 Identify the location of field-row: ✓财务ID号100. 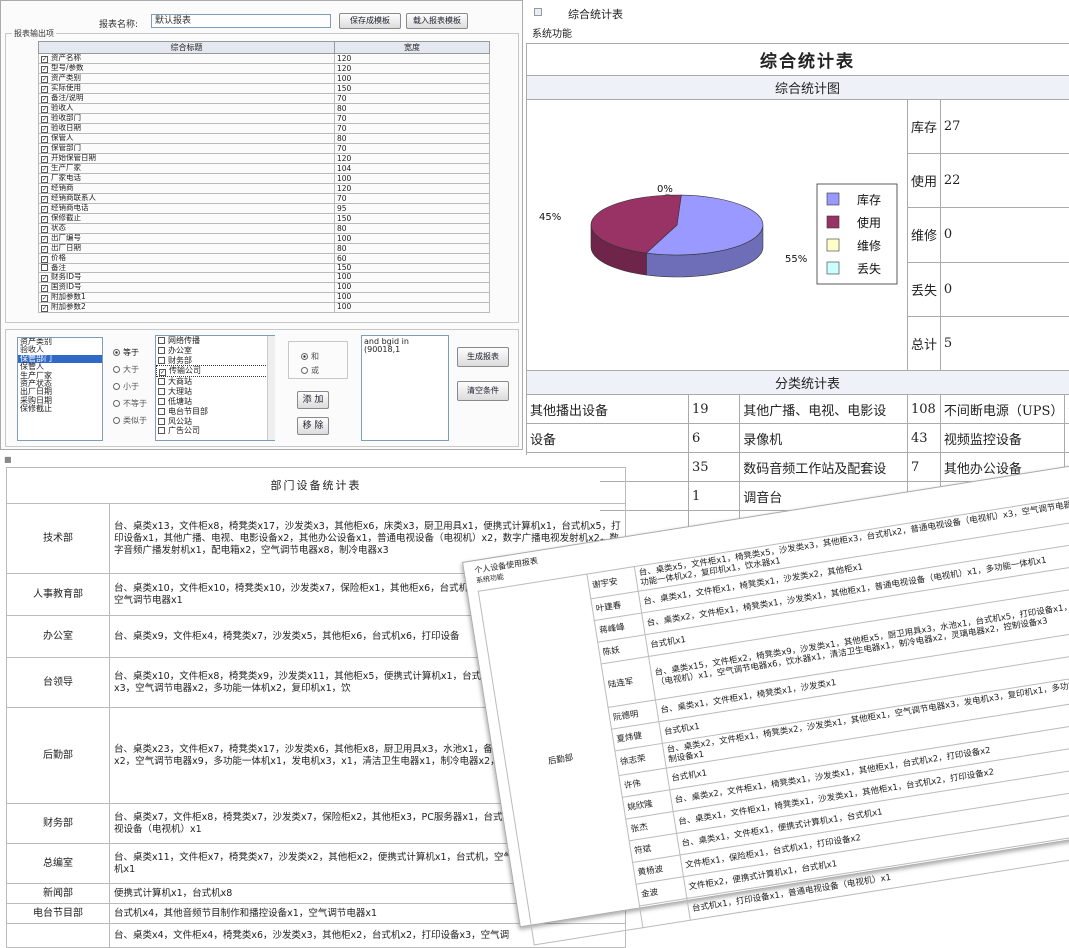
(264, 277).